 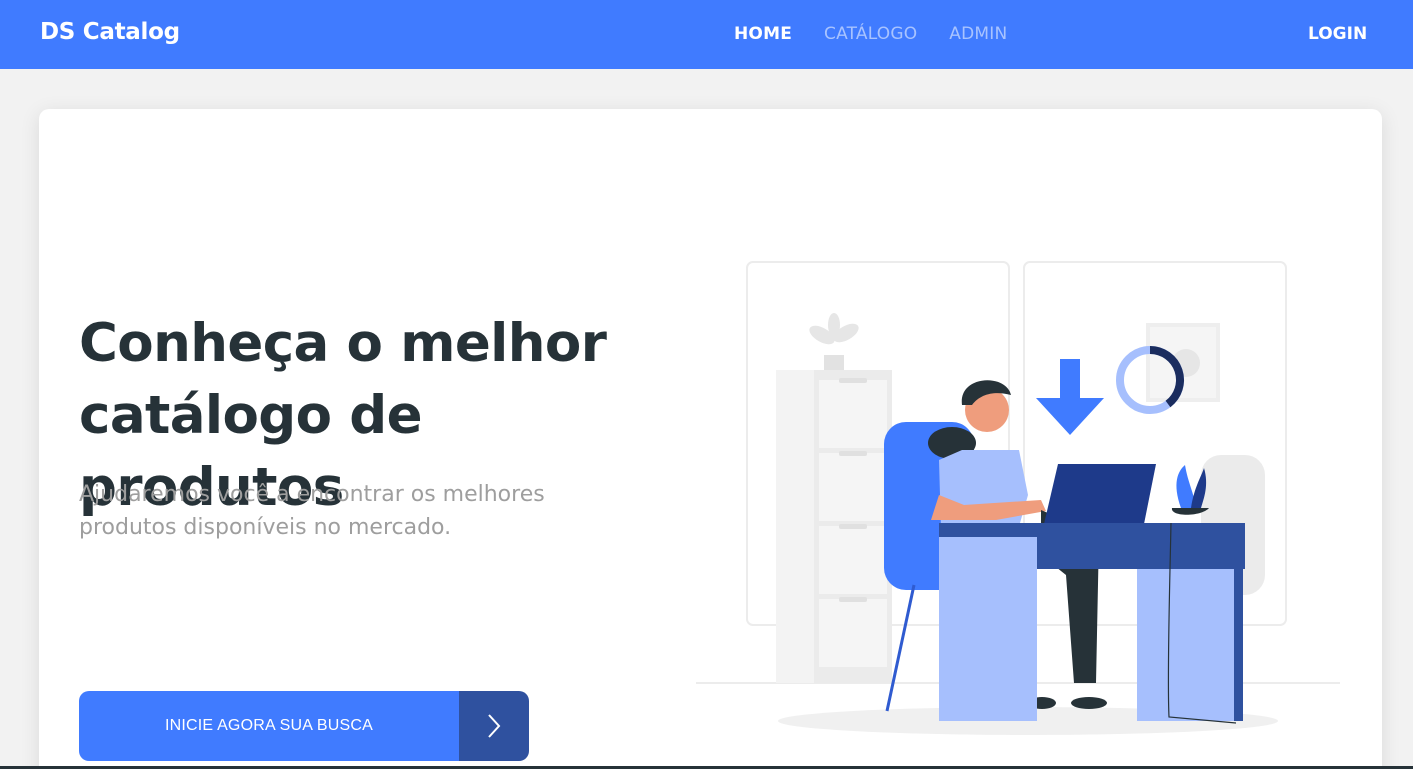 What do you see at coordinates (1337, 34) in the screenshot?
I see `login-link: LOGIN` at bounding box center [1337, 34].